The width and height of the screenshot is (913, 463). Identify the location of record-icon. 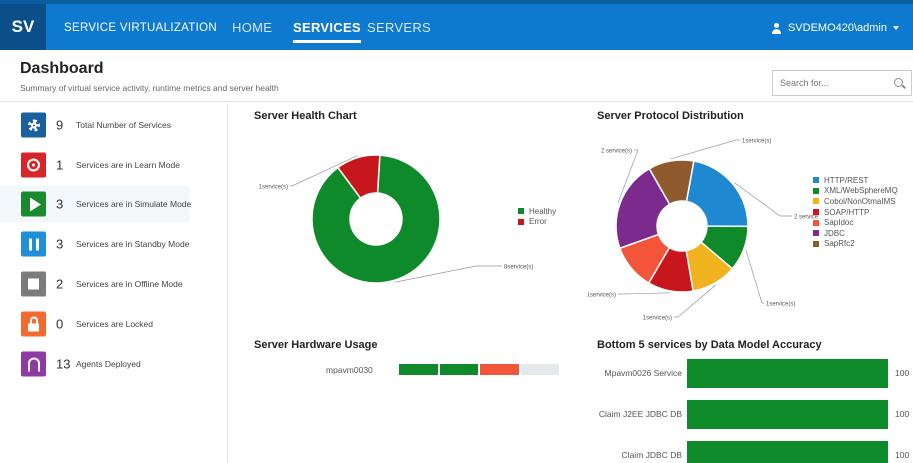
(33, 165).